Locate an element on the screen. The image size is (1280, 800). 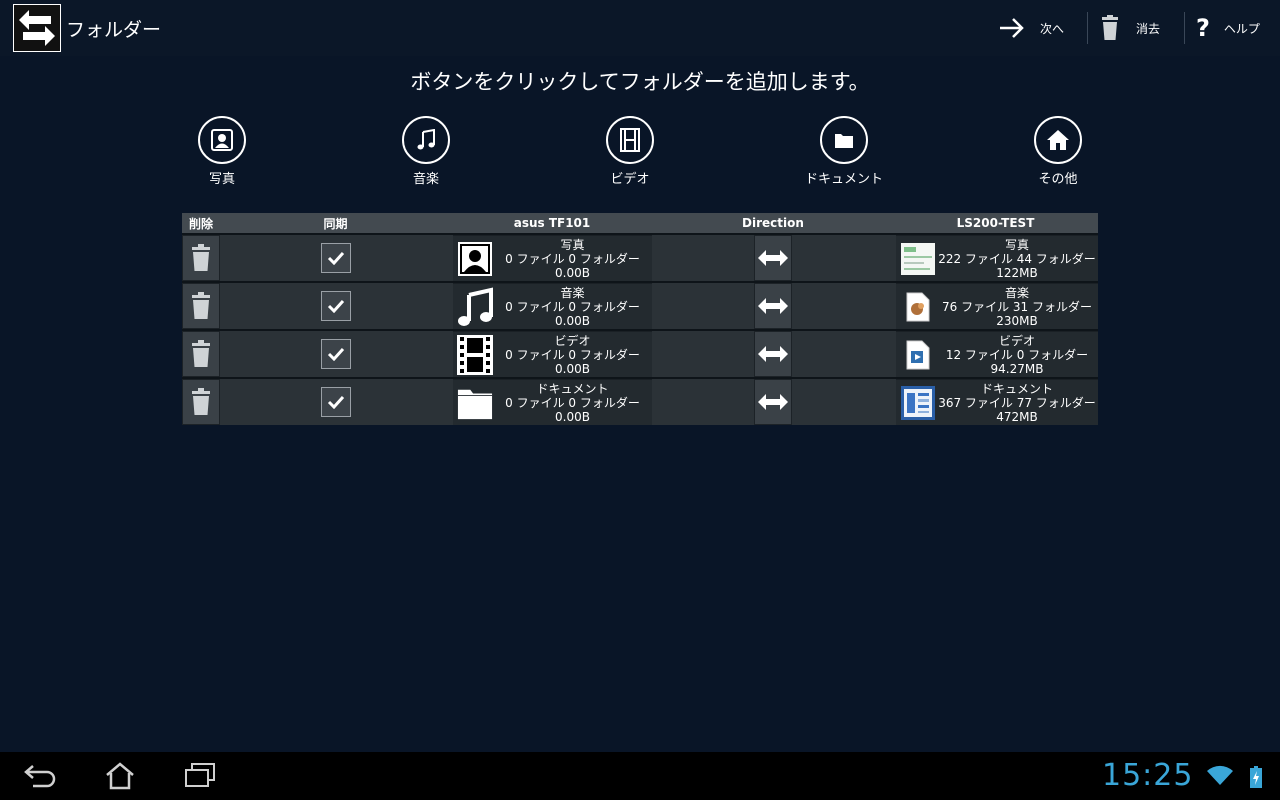
remote-folder-counts: 367 ファイル 77 フォルダー is located at coordinates (1017, 402).